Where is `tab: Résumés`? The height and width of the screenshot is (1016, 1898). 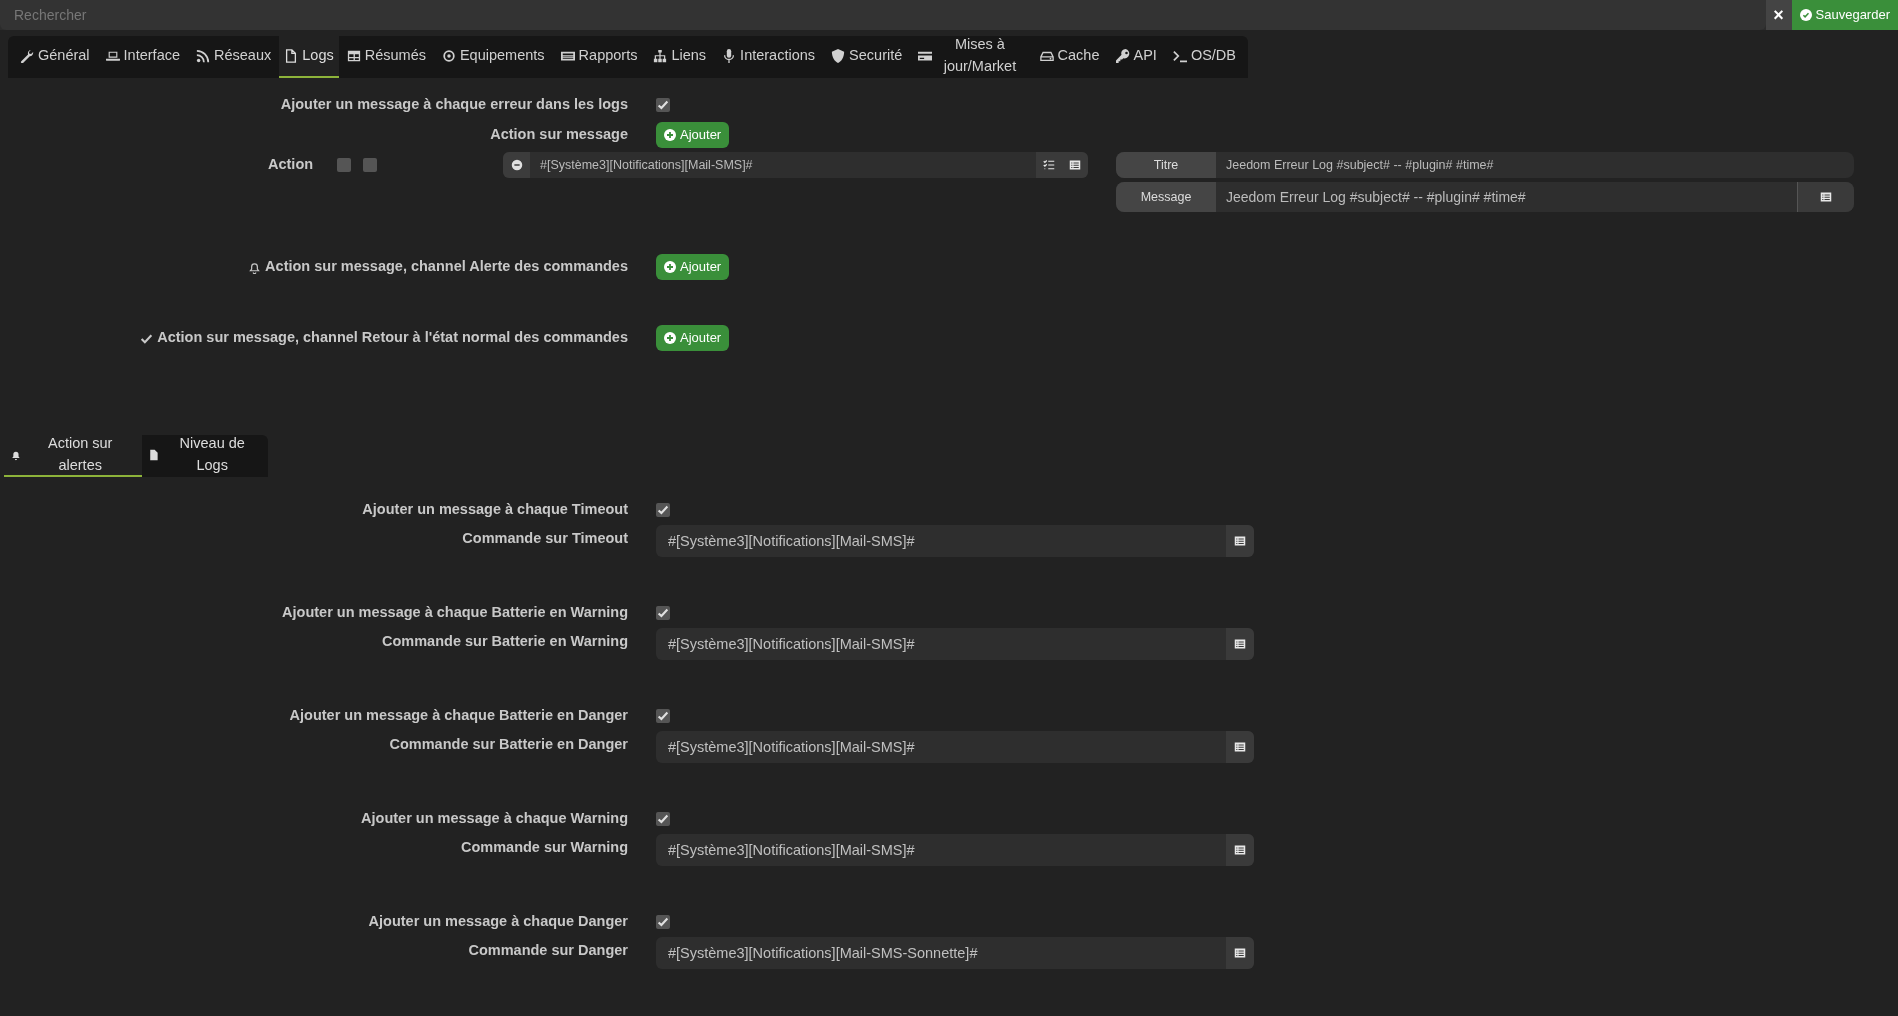 tab: Résumés is located at coordinates (386, 57).